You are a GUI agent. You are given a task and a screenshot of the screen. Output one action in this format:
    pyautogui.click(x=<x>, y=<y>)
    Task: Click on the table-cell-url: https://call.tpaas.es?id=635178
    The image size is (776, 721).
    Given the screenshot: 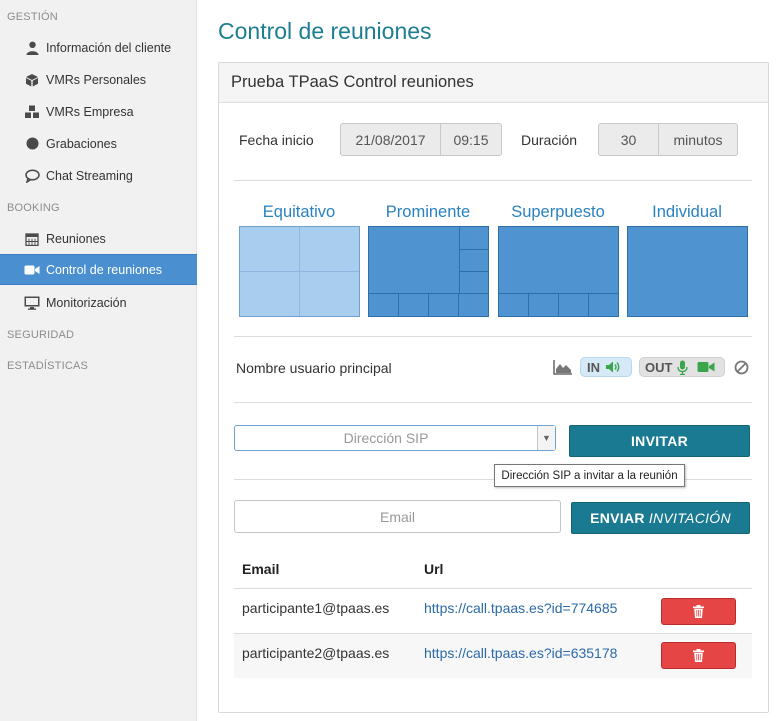 What is the action you would take?
    pyautogui.click(x=520, y=653)
    